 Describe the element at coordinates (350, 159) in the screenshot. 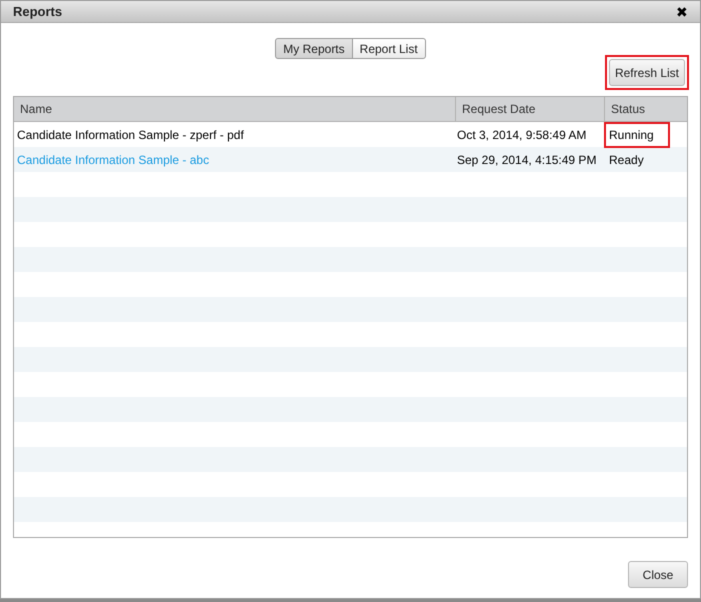

I see `table-row: Candidate Information Sample - abc Sep 29, 2014, 4:15:49 PM Ready` at that location.